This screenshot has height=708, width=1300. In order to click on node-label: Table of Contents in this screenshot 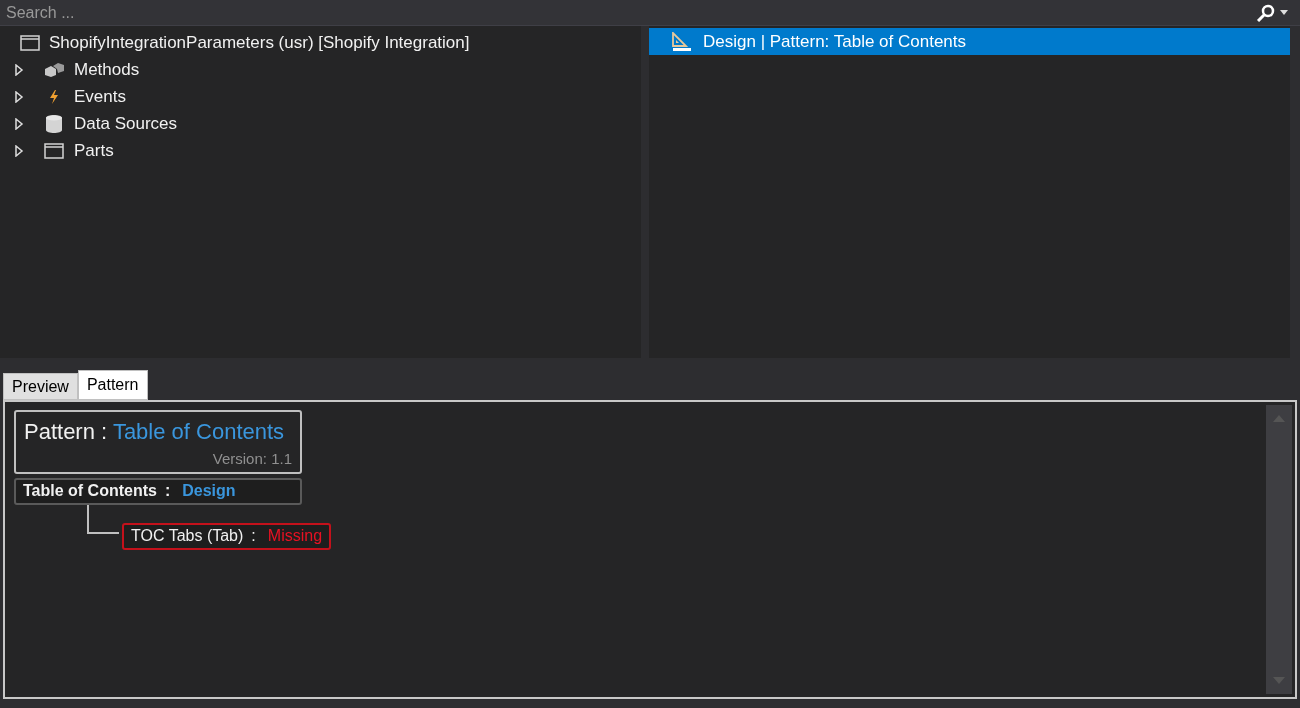, I will do `click(90, 491)`.